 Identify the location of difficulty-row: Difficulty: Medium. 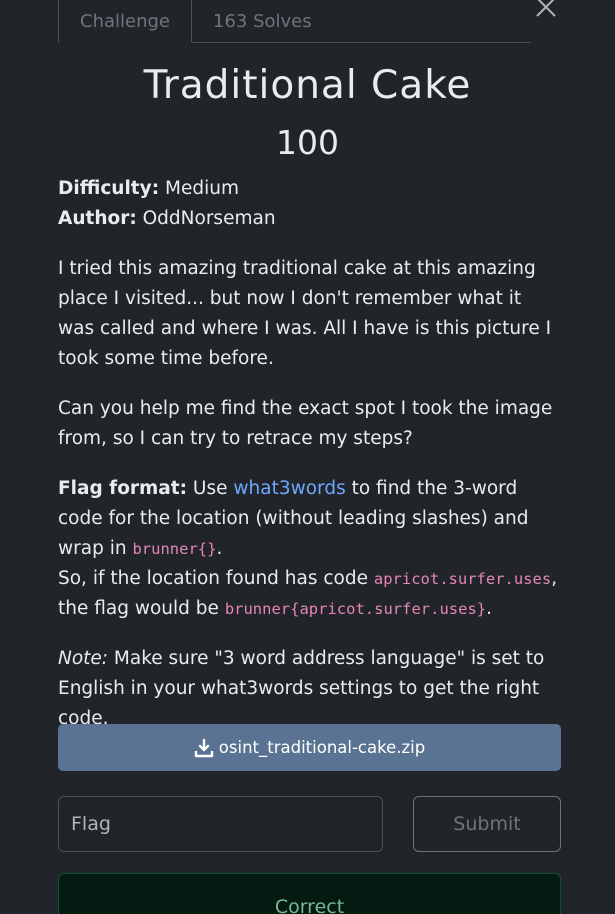
(310, 189).